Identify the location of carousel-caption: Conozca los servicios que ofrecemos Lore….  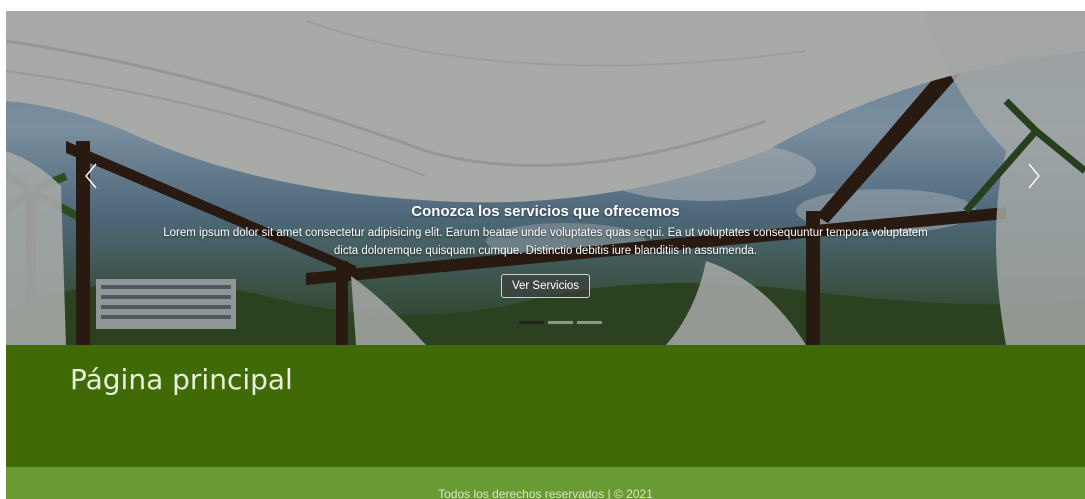
(545, 250).